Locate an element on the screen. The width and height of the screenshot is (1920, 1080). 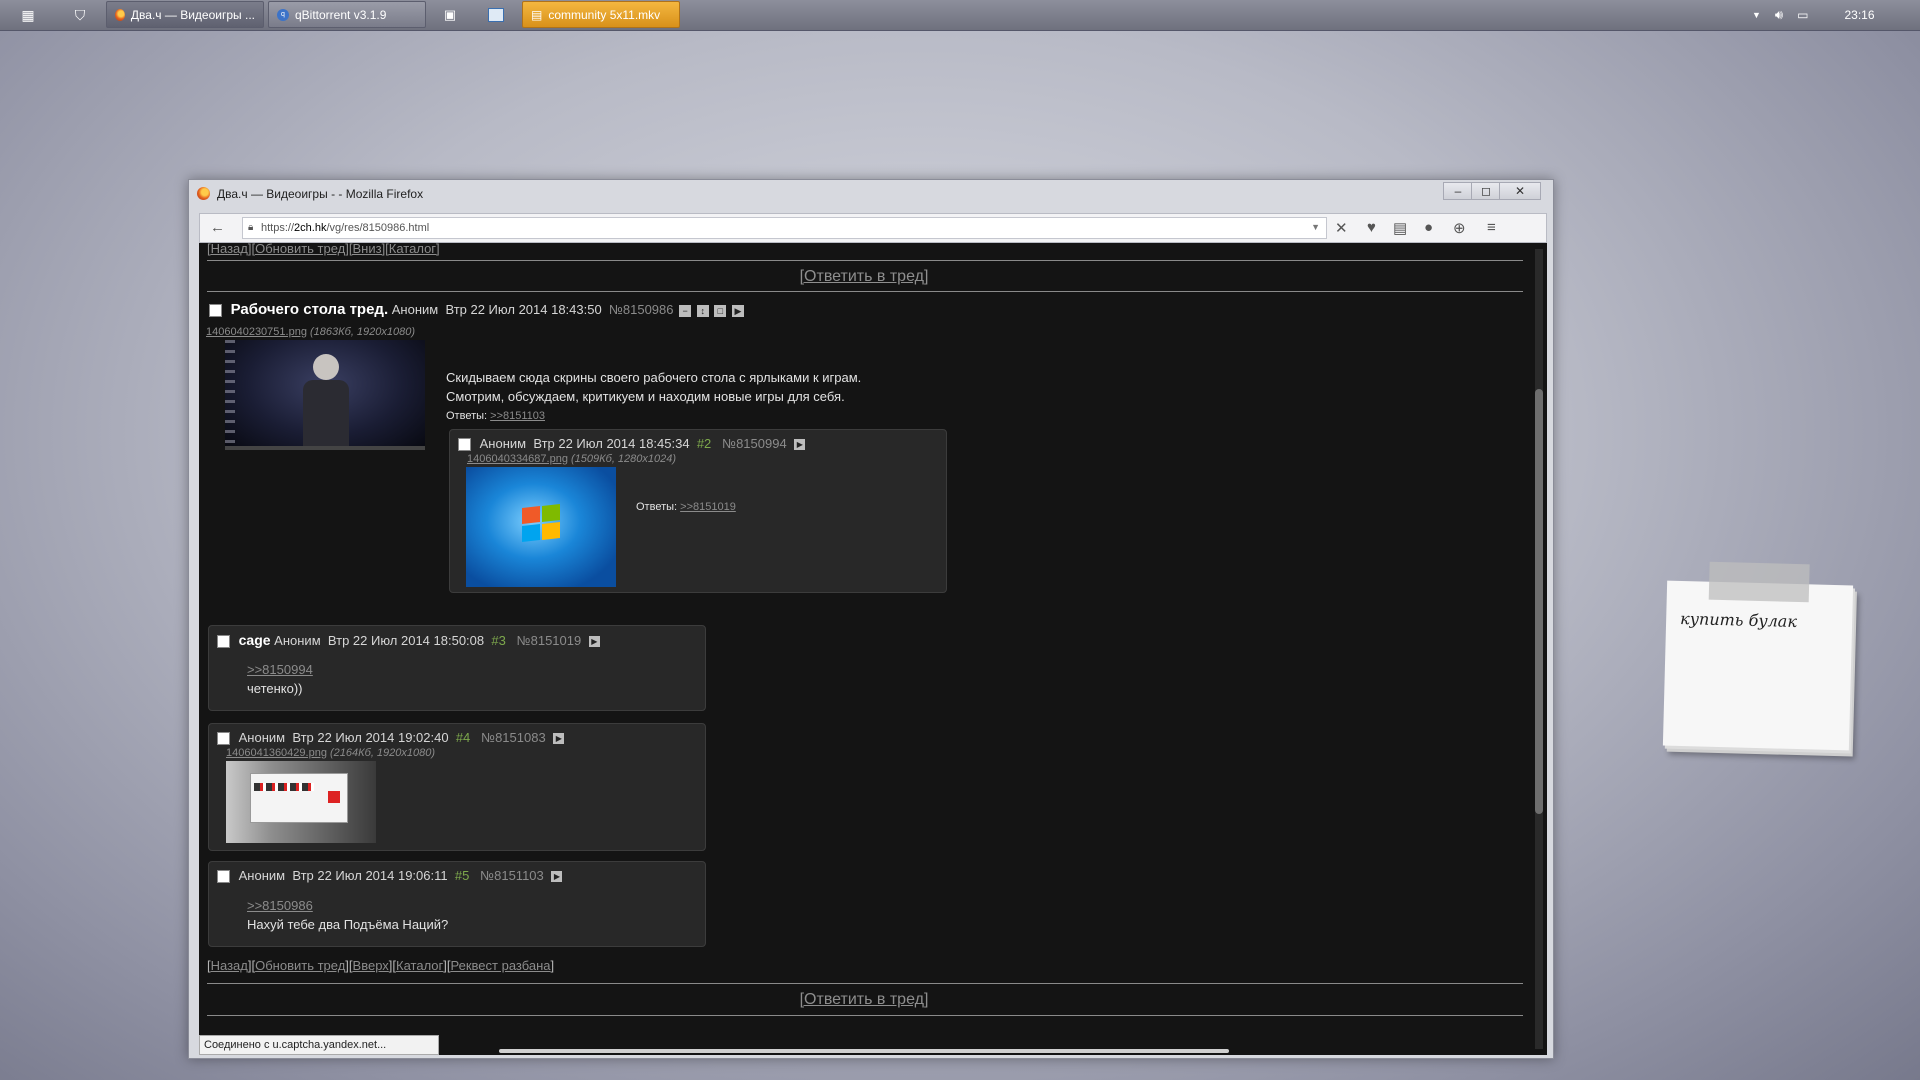
window-title: Два.ч — Видеоигры - - Mozilla Firefox is located at coordinates (320, 194).